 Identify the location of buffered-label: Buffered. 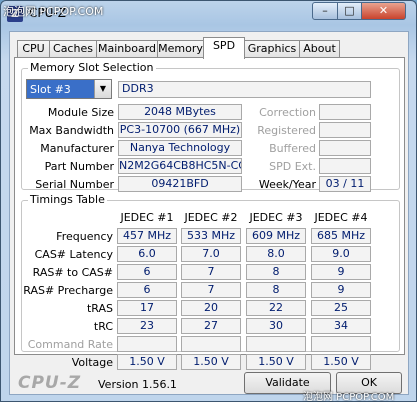
(292, 148).